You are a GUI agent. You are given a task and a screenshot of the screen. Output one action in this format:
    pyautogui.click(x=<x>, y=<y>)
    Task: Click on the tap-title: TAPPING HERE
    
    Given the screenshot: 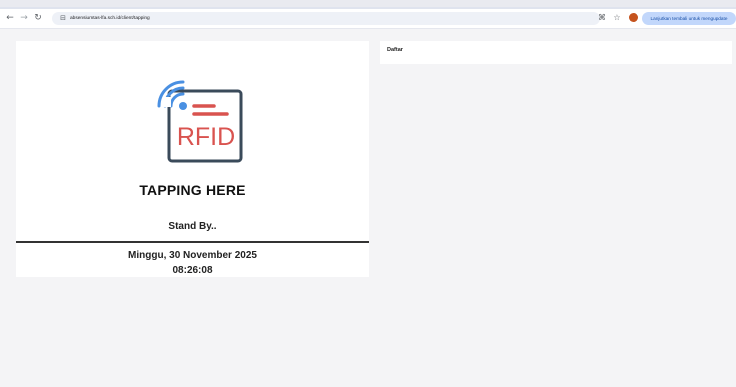 What is the action you would take?
    pyautogui.click(x=192, y=190)
    